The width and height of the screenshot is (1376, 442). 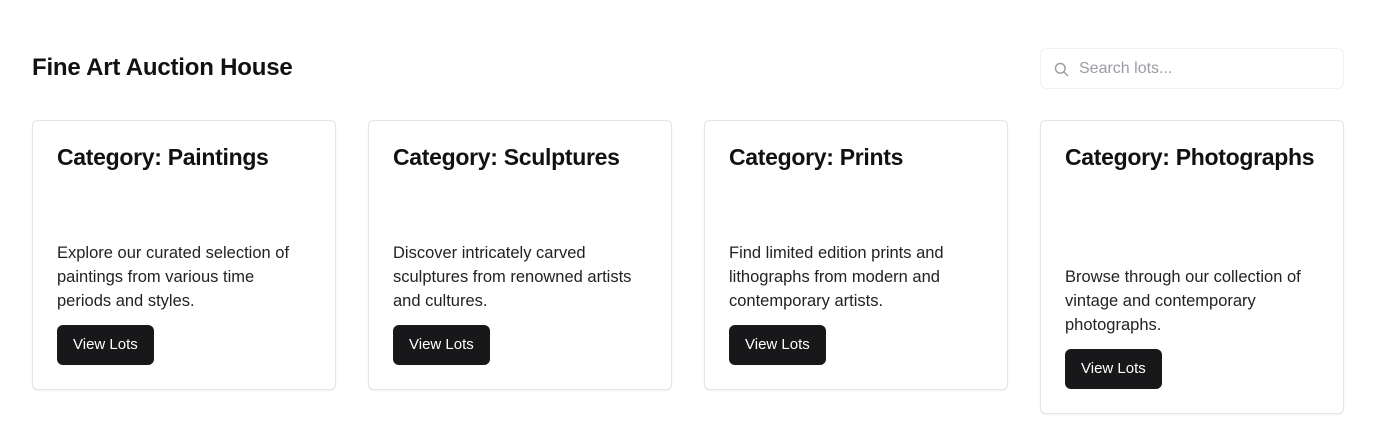 I want to click on card-title: Category: Prints, so click(x=816, y=157).